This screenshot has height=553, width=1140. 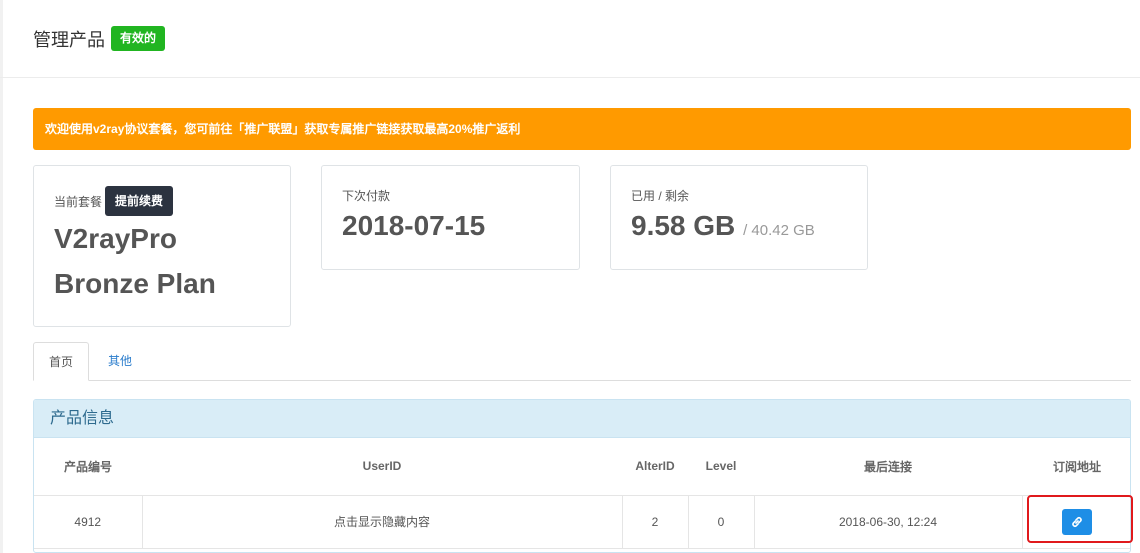 I want to click on page-title: 管理产品, so click(x=69, y=40).